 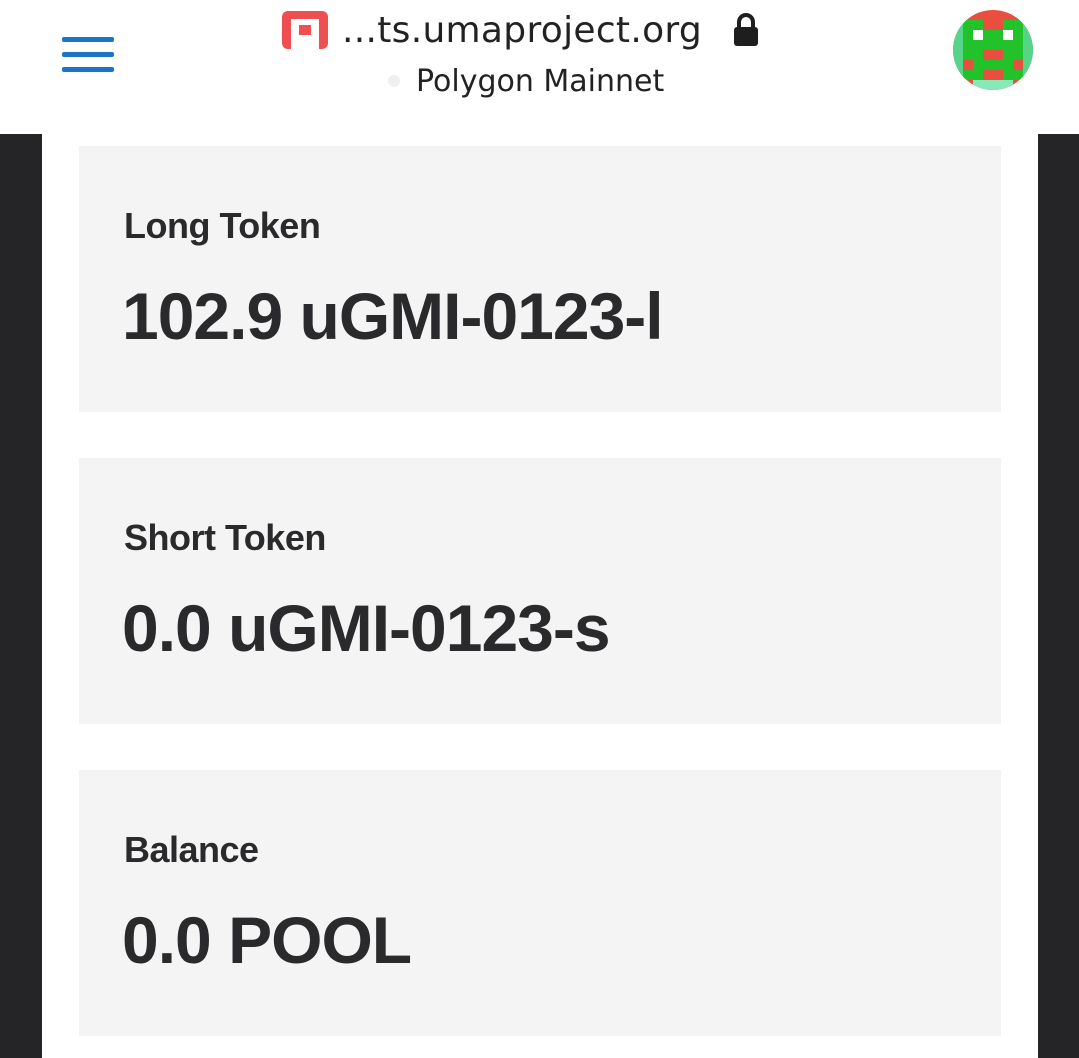 I want to click on card-value: 102.9 uGMI-0123-l, so click(x=393, y=316).